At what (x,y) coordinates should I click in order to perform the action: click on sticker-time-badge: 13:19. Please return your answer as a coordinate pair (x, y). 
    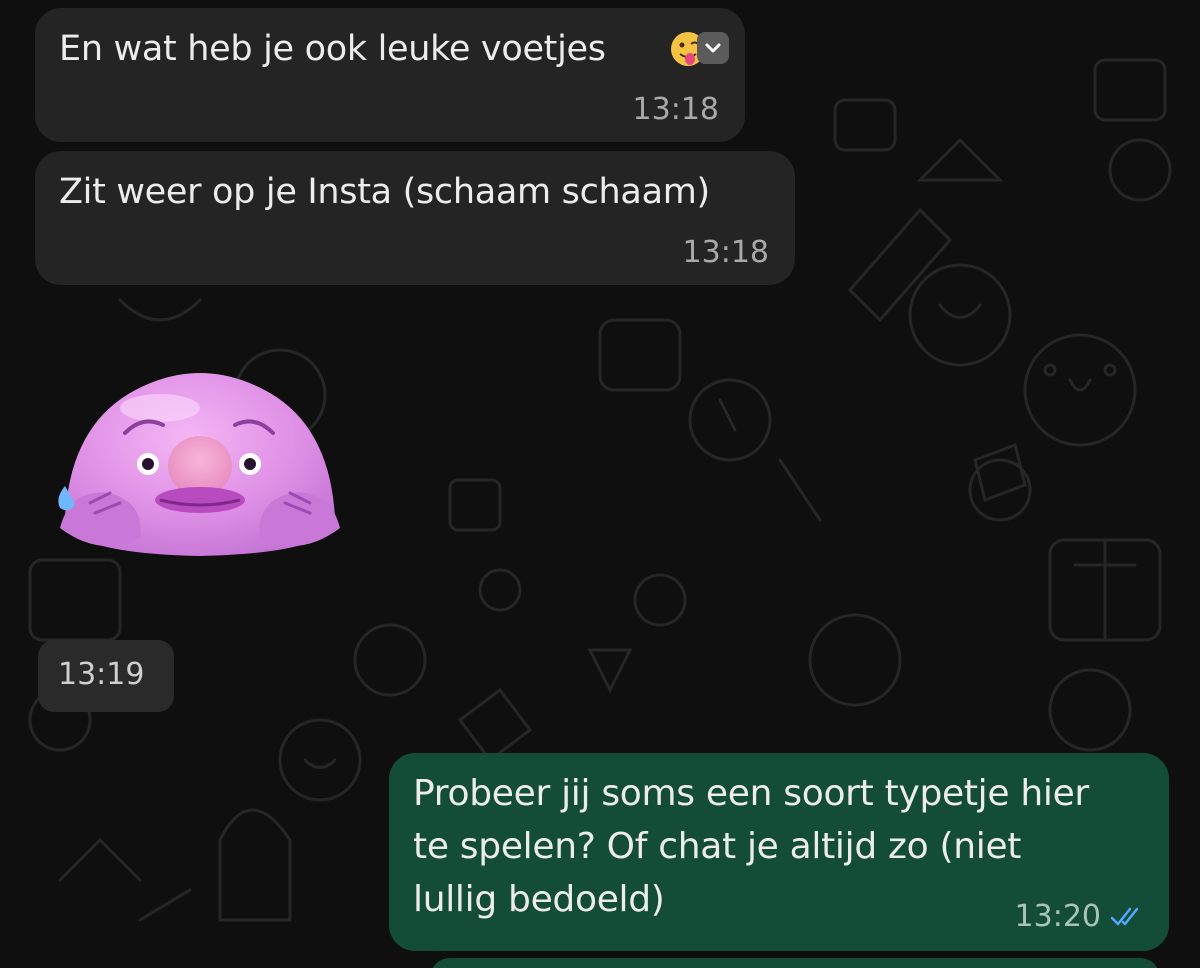
    Looking at the image, I should click on (106, 676).